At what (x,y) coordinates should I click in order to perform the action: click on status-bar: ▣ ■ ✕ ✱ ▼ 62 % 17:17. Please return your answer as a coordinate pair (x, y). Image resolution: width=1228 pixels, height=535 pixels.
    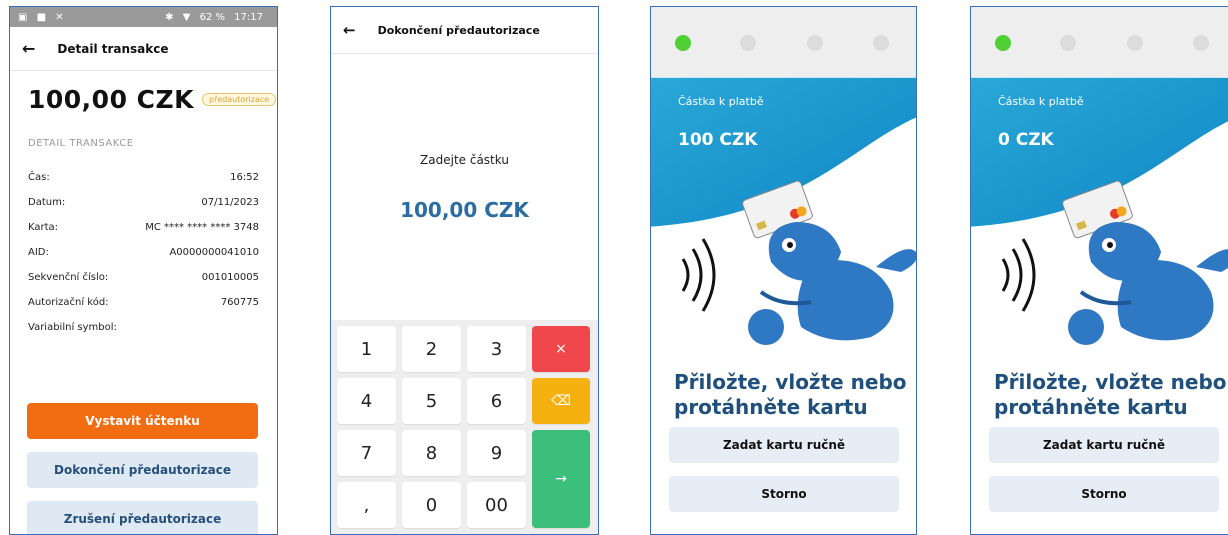
    Looking at the image, I should click on (143, 17).